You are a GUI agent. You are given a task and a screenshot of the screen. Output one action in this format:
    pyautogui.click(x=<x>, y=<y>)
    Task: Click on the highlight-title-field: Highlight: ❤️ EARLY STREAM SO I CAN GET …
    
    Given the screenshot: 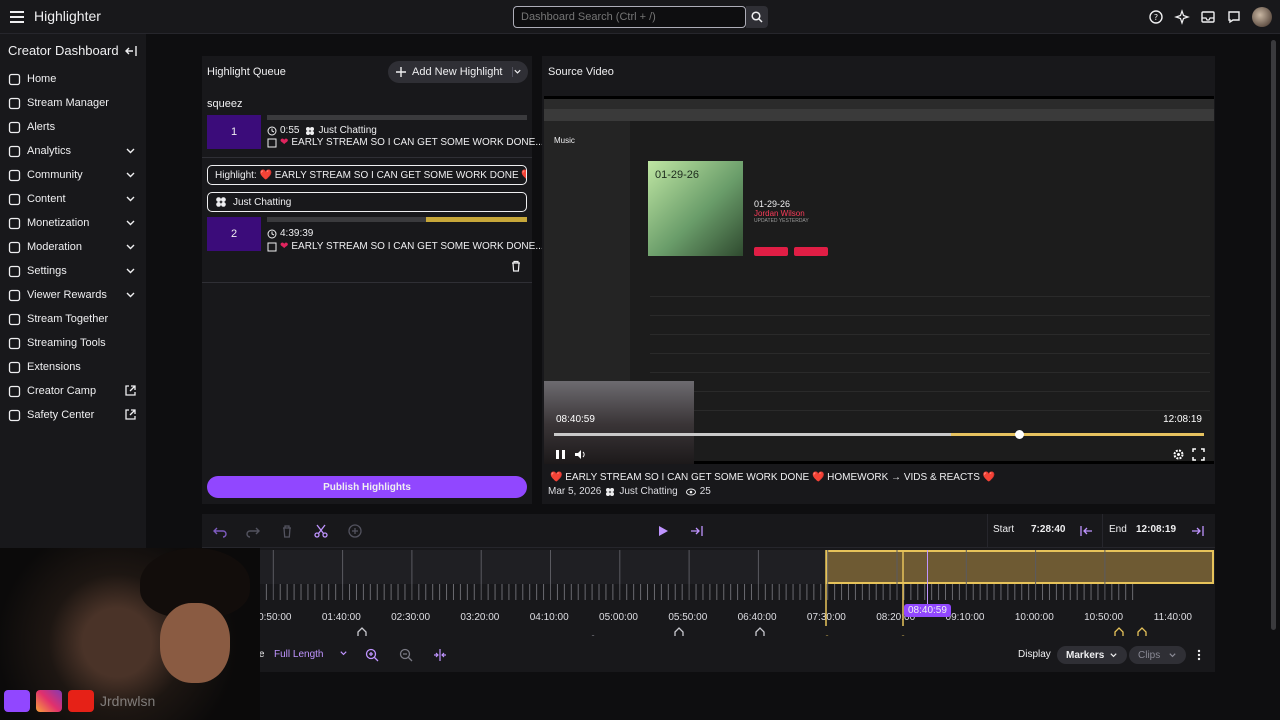 What is the action you would take?
    pyautogui.click(x=367, y=175)
    